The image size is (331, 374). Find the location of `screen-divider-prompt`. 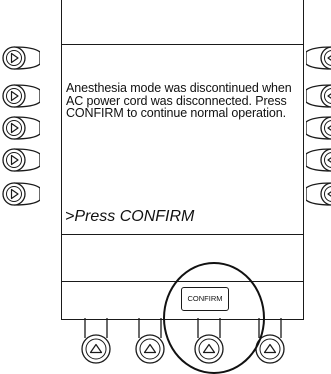

screen-divider-prompt is located at coordinates (182, 234).